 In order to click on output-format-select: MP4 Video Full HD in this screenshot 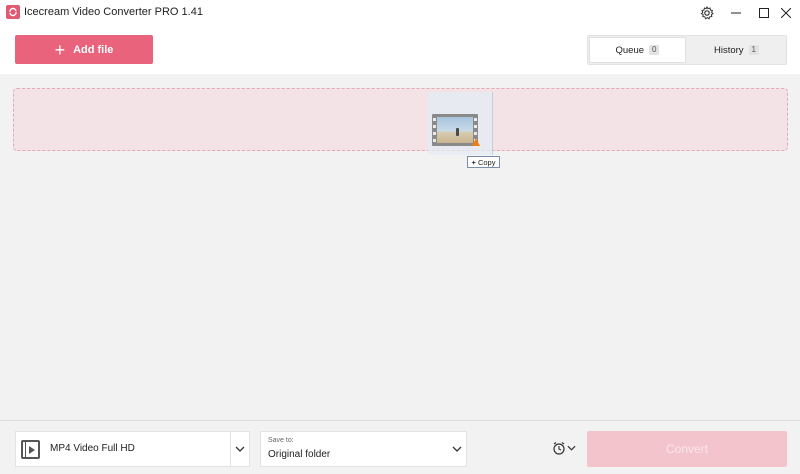, I will do `click(132, 449)`.